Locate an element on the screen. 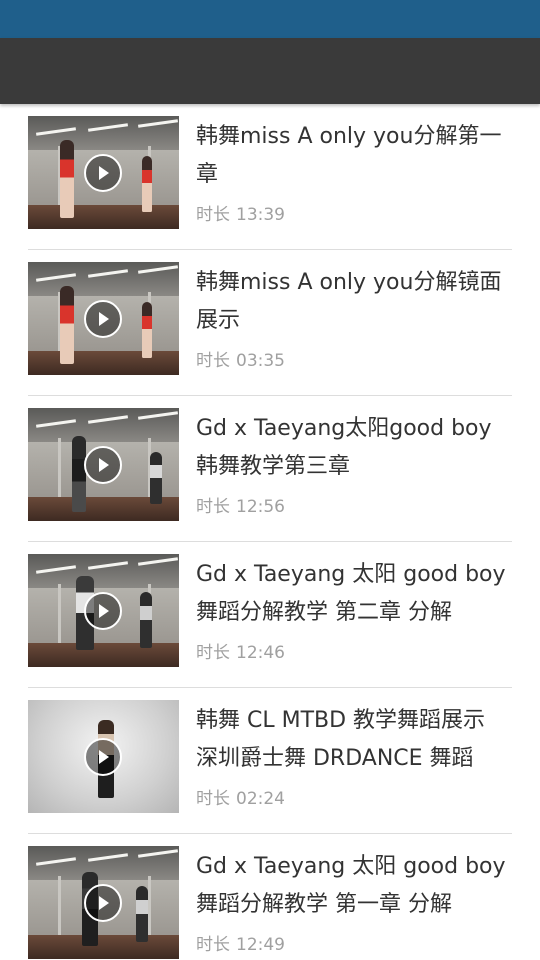  status-bar is located at coordinates (270, 19).